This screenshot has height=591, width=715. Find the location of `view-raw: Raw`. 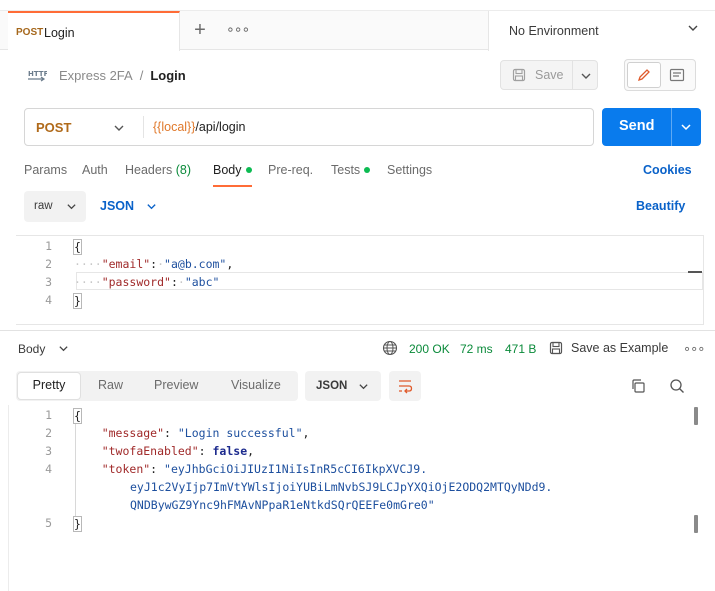

view-raw: Raw is located at coordinates (110, 385).